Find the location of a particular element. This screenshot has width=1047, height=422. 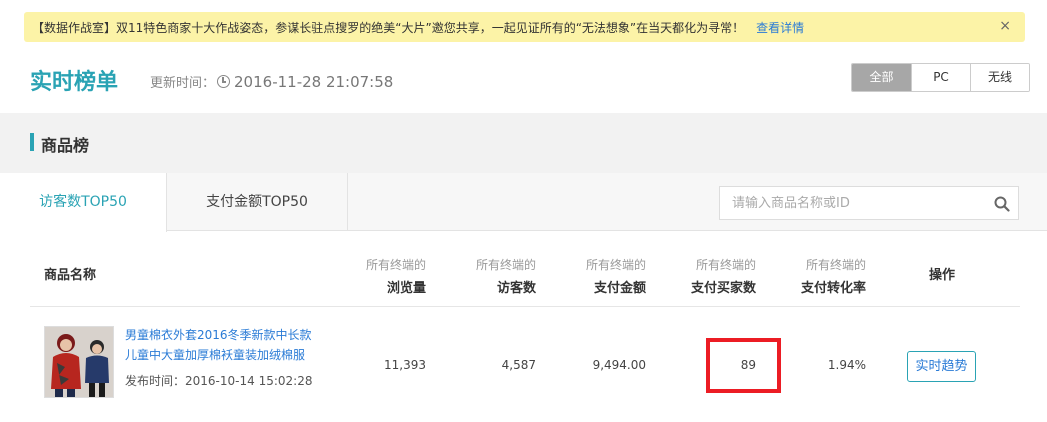

filter-pc-button: PC is located at coordinates (940, 77).